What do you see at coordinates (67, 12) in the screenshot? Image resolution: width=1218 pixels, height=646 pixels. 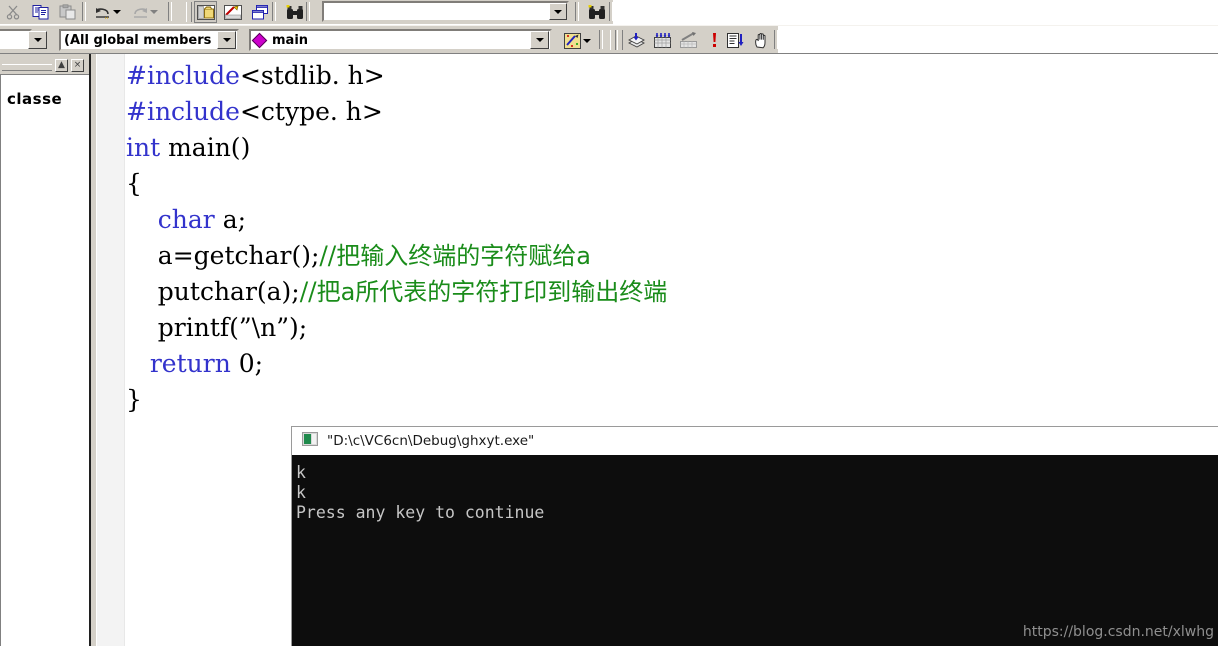 I see `paste-button` at bounding box center [67, 12].